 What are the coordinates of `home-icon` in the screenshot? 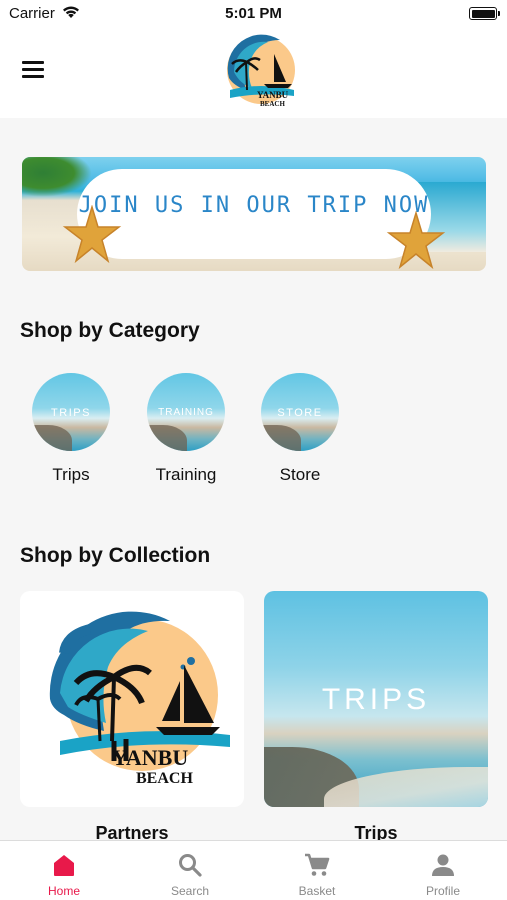 It's located at (64, 865).